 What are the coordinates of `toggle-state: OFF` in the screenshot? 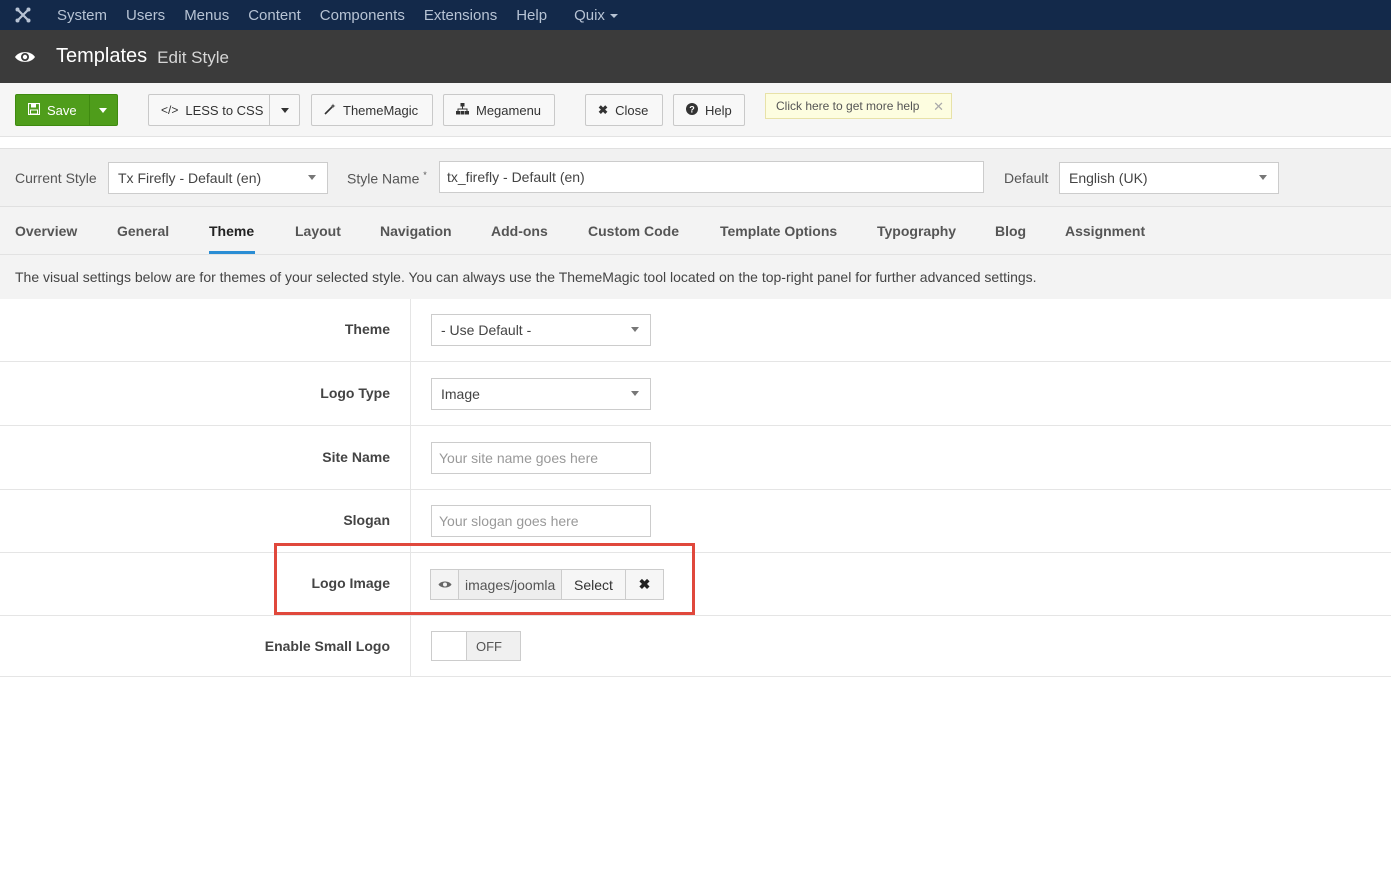 It's located at (493, 646).